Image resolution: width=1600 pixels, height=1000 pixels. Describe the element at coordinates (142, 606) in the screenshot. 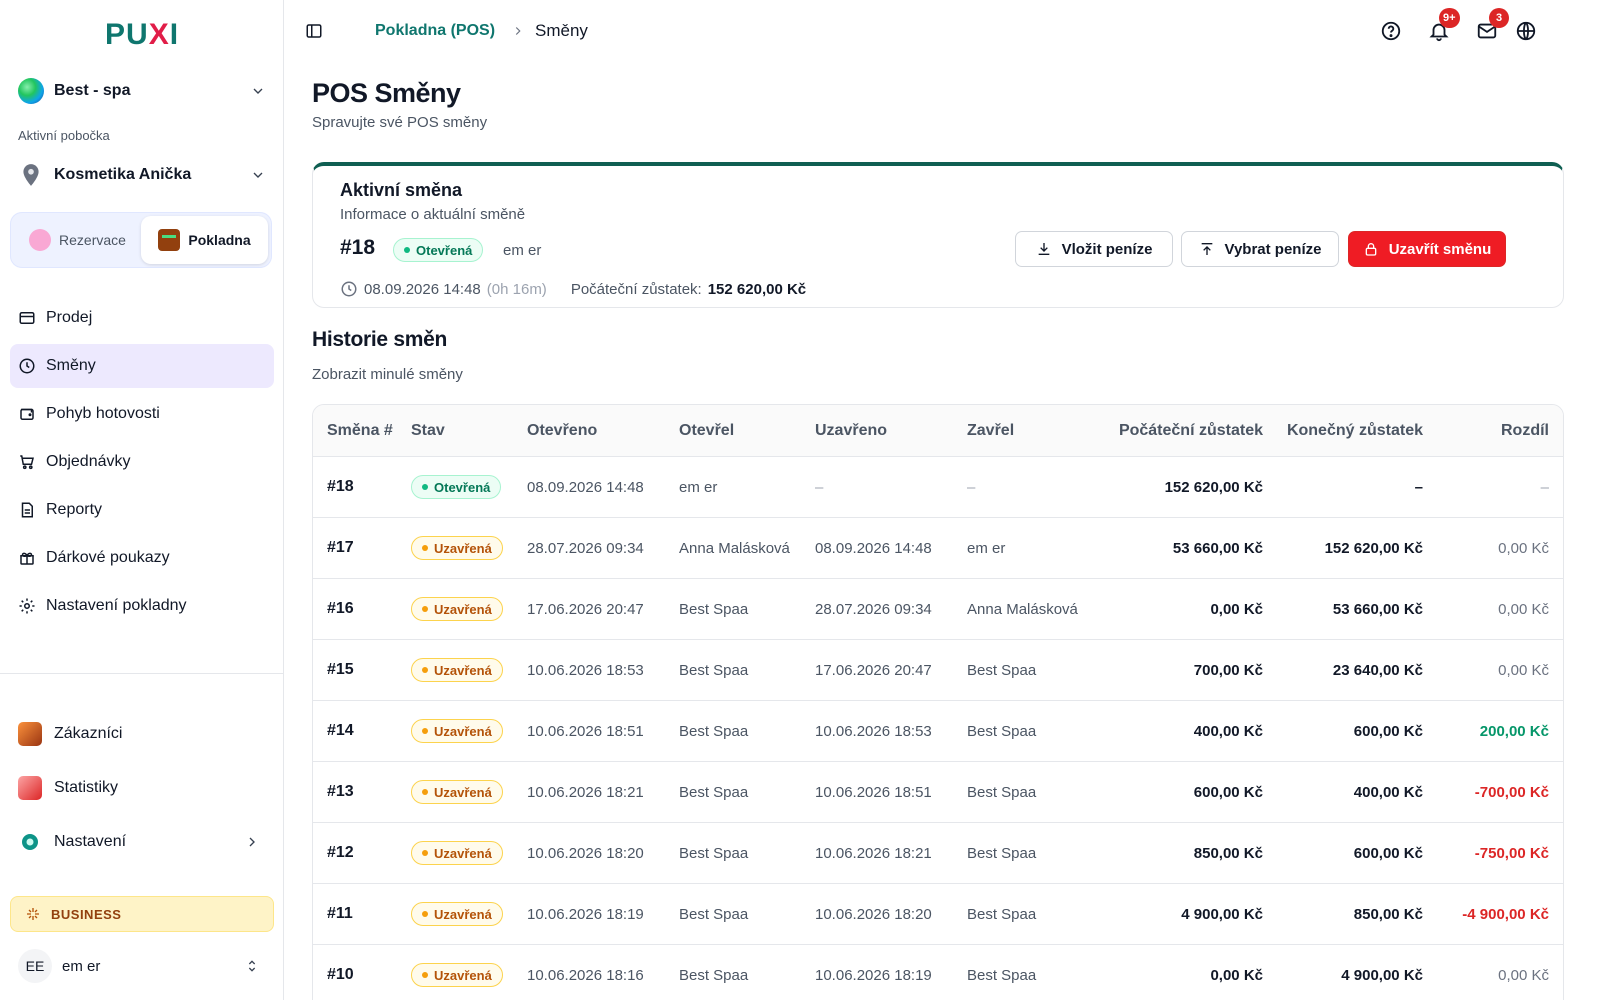

I see `nav-item-nastaveni-pokladny: Nastavení pokladny` at that location.